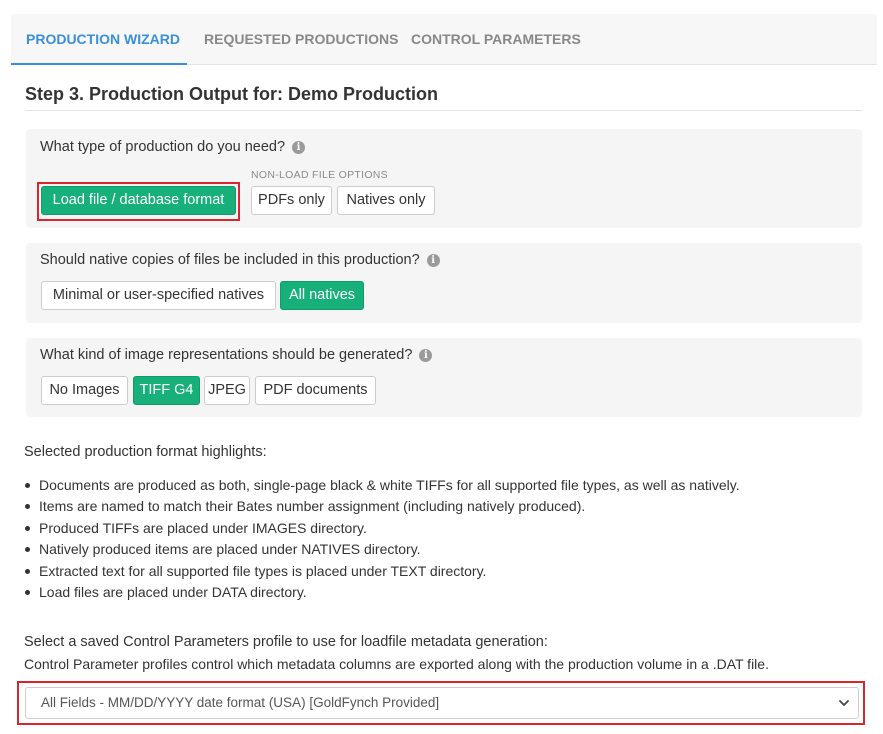 The height and width of the screenshot is (734, 883). I want to click on tab-control-parameters: CONTROL PARAMETERS, so click(496, 39).